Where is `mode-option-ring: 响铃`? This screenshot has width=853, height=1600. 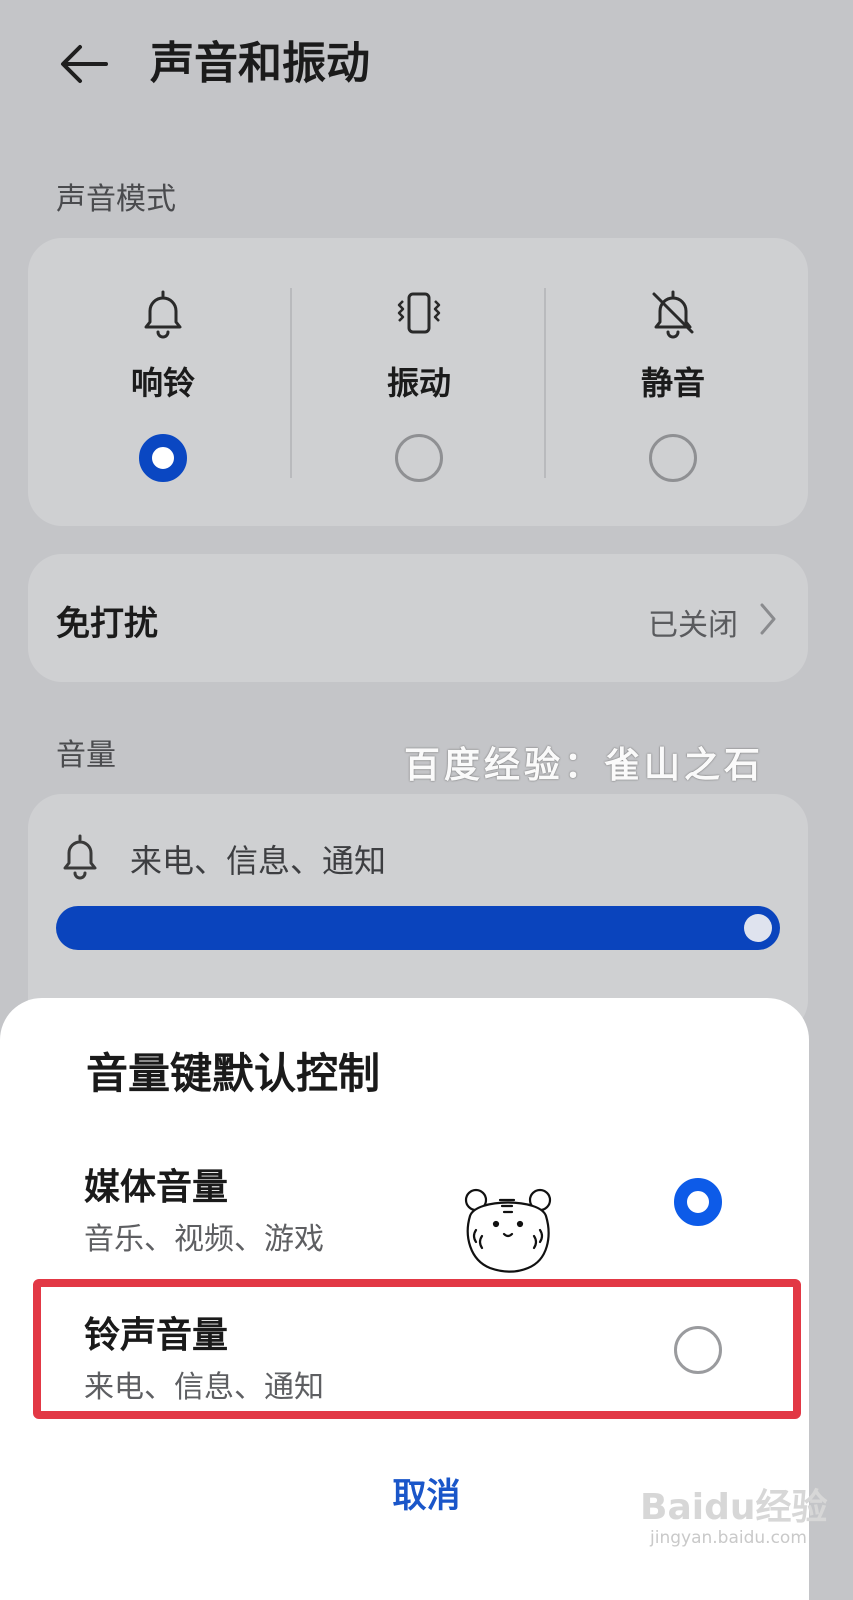 mode-option-ring: 响铃 is located at coordinates (163, 383).